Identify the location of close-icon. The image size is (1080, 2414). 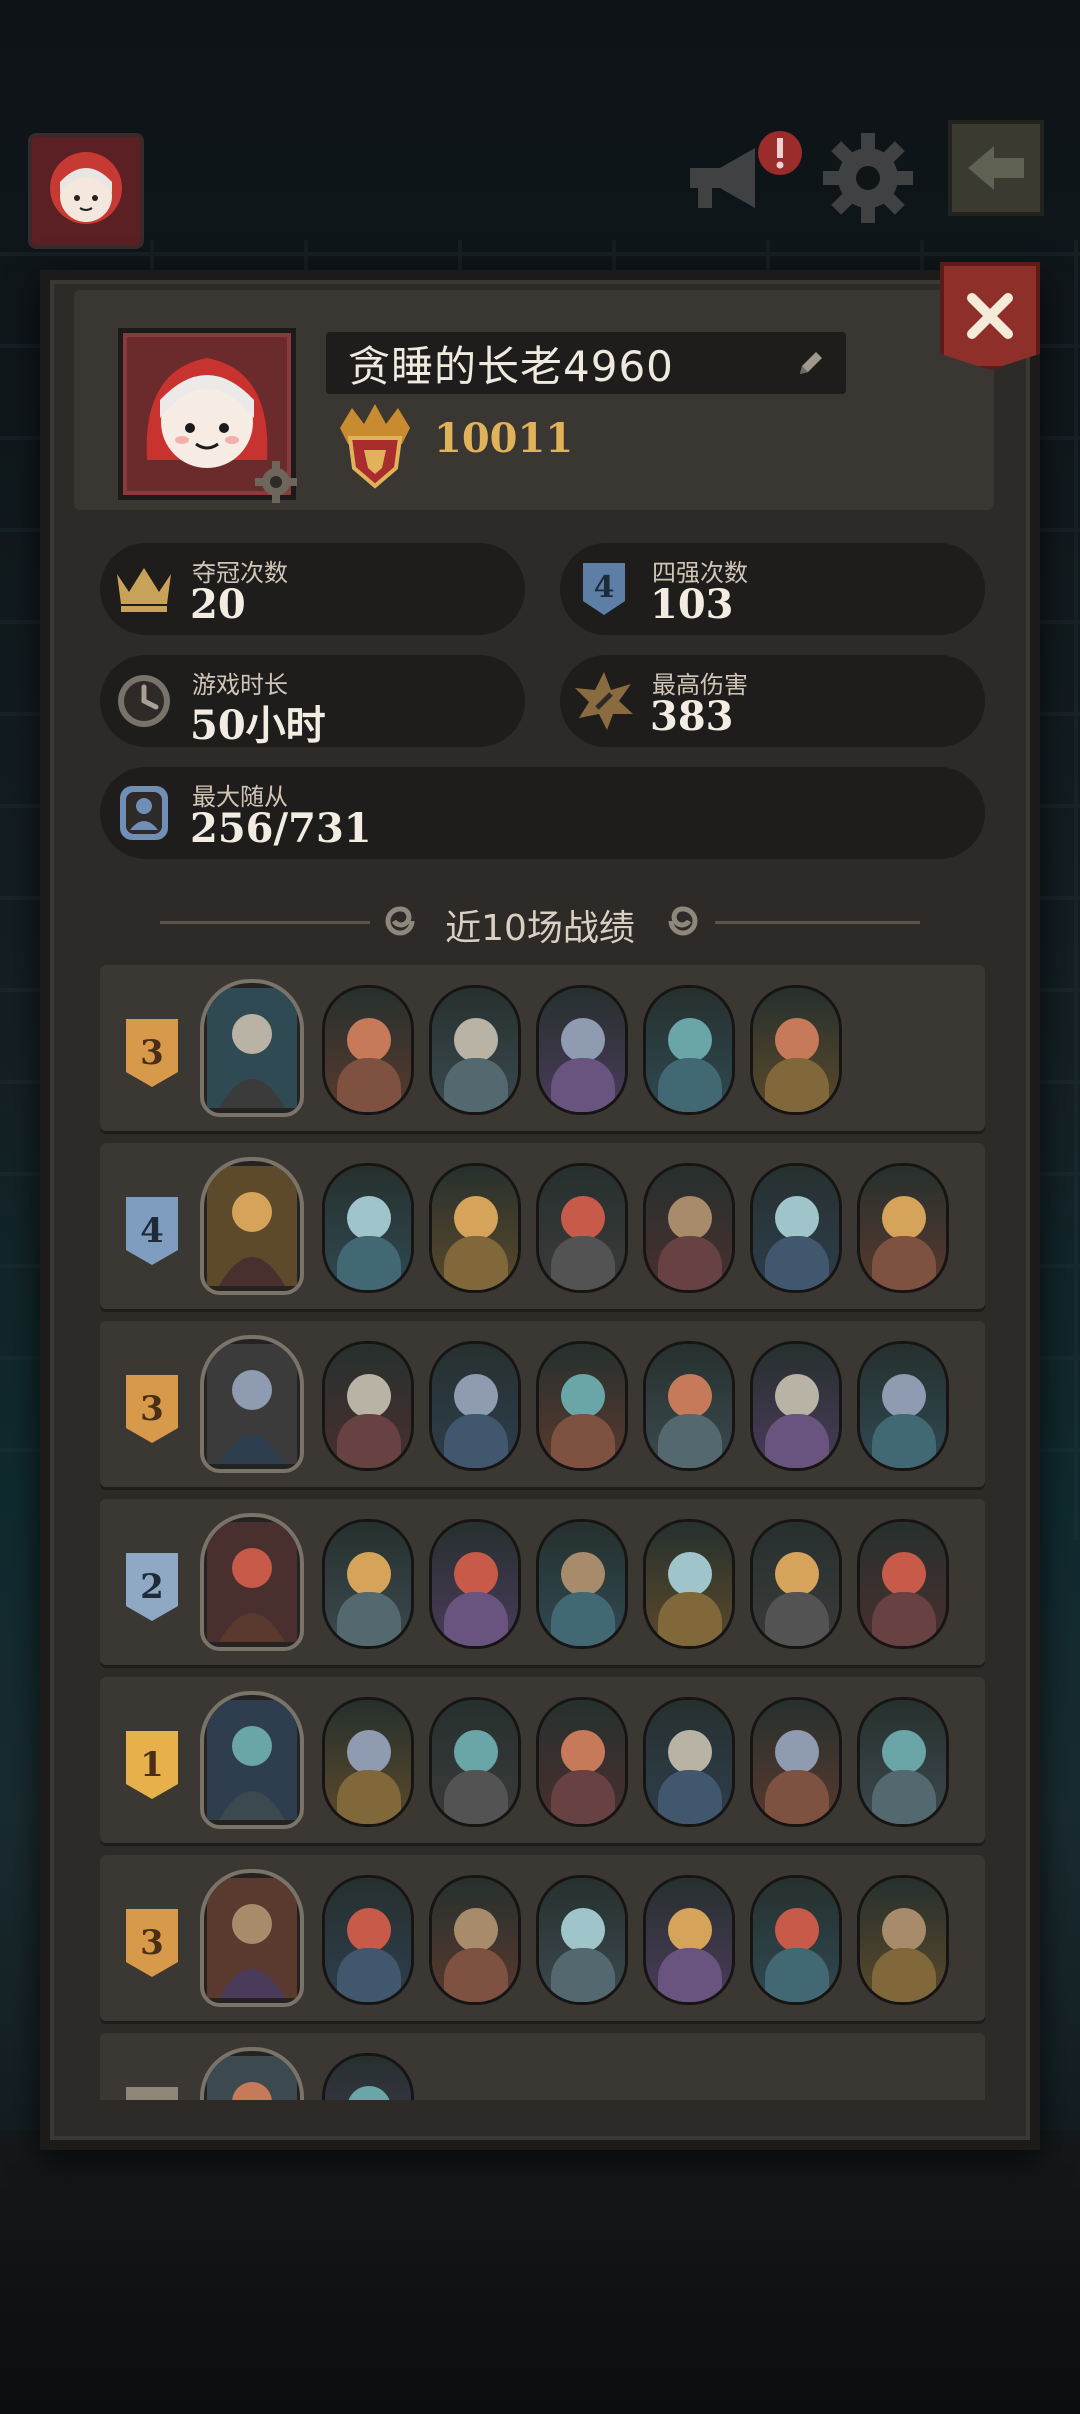
(990, 316).